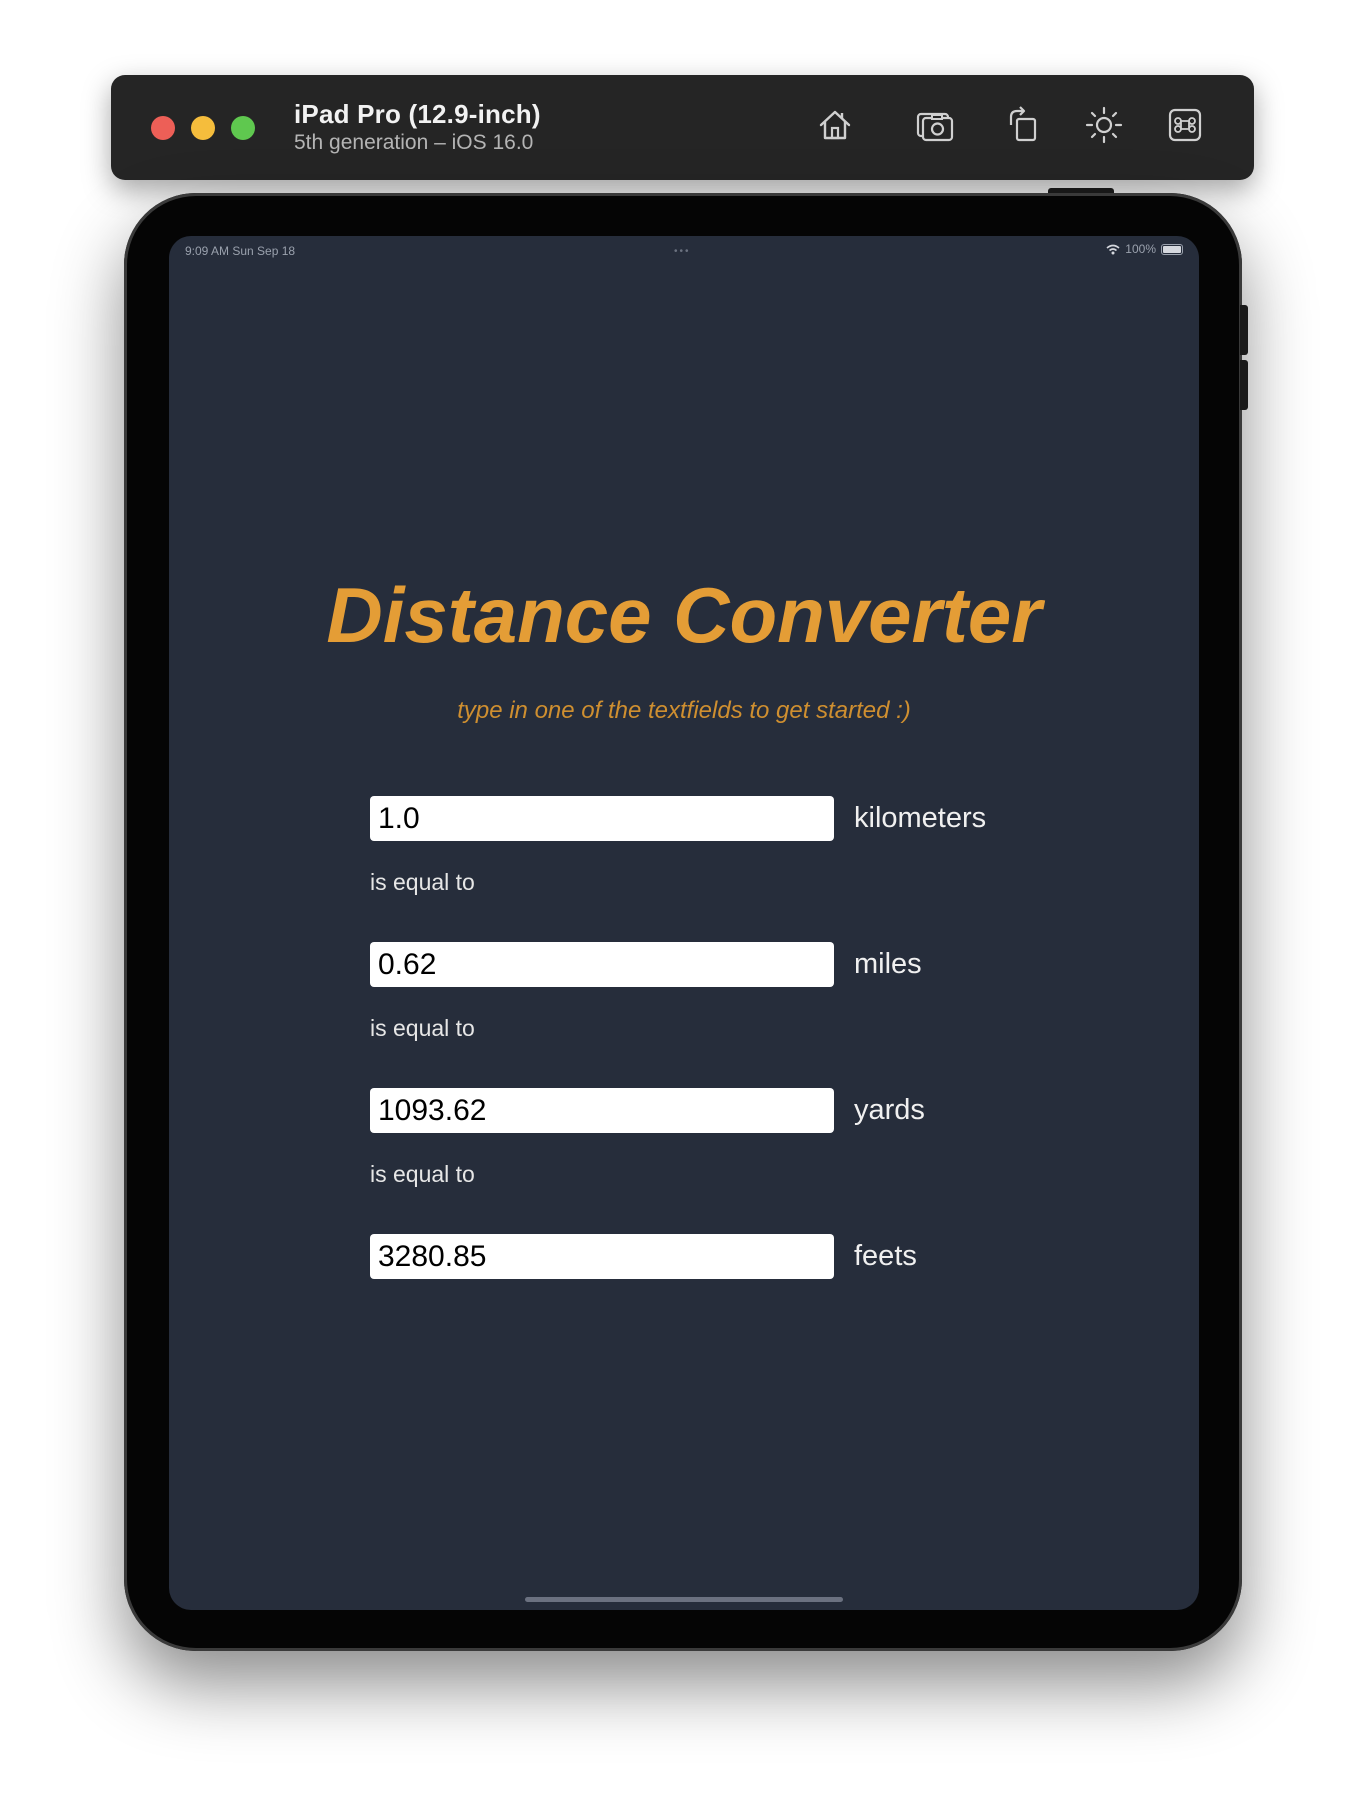  I want to click on wifi-icon, so click(1113, 249).